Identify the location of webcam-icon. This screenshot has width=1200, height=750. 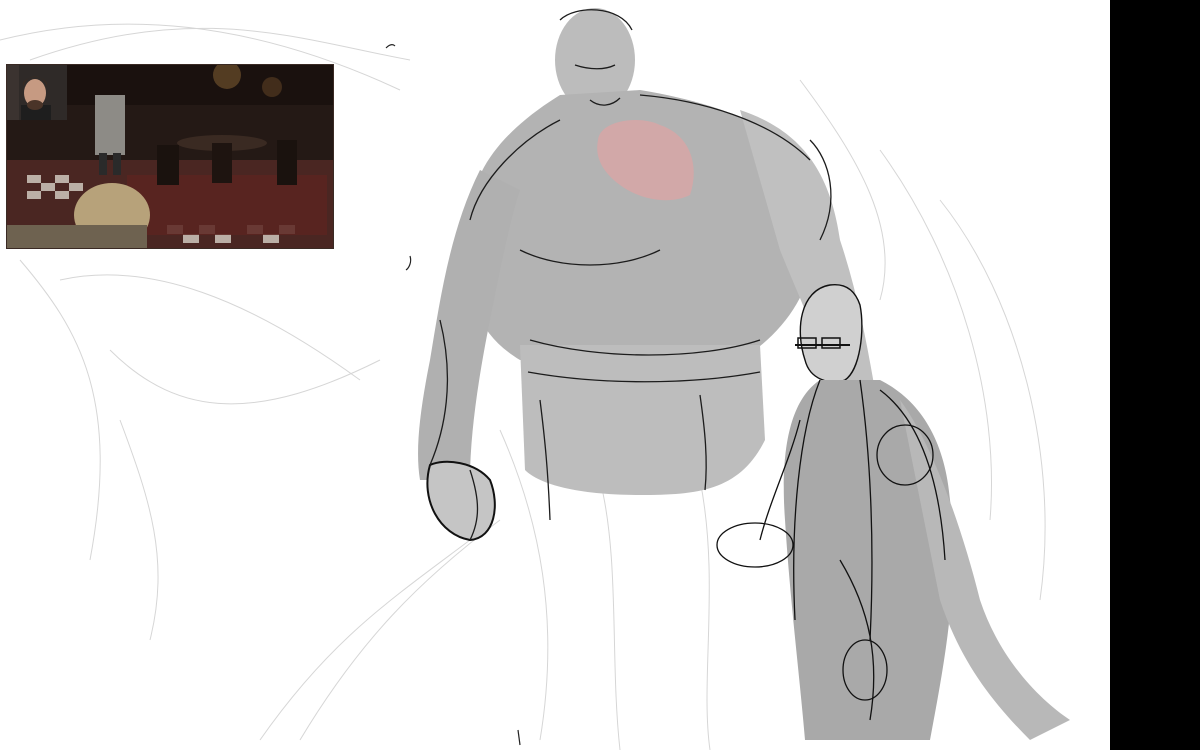
(37, 92).